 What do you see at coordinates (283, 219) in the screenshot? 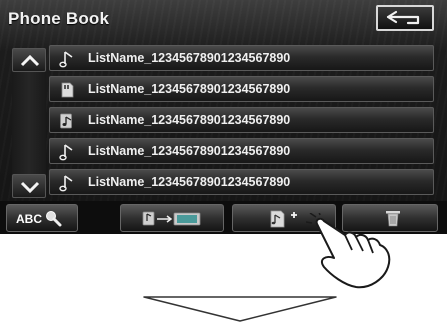
I see `add-entry-icon` at bounding box center [283, 219].